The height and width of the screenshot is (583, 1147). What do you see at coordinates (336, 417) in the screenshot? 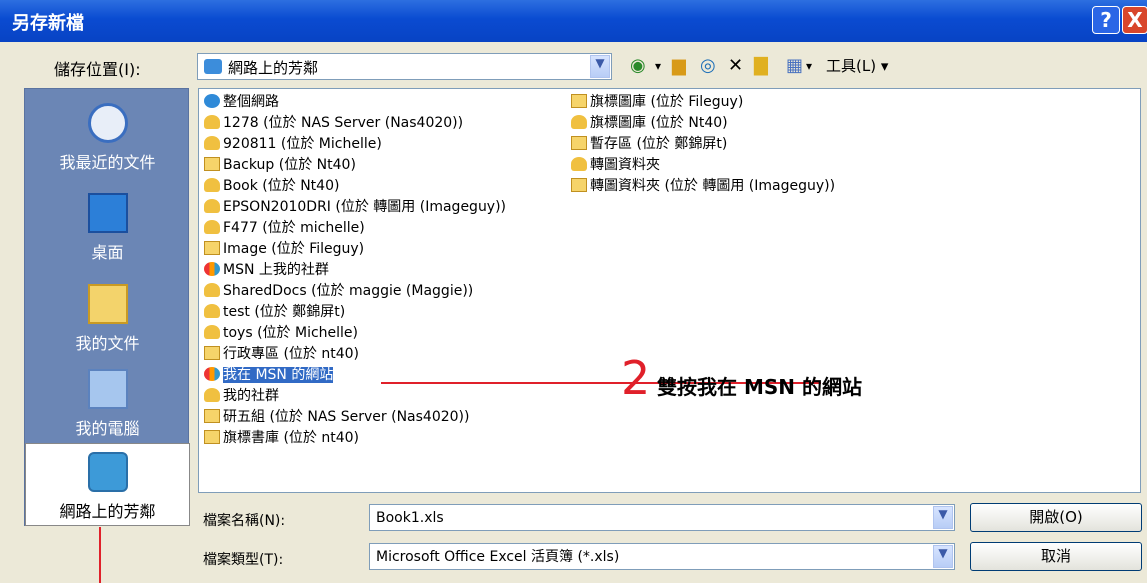
I see `list-item: 研五組 (位於 NAS Server (Nas4020))` at bounding box center [336, 417].